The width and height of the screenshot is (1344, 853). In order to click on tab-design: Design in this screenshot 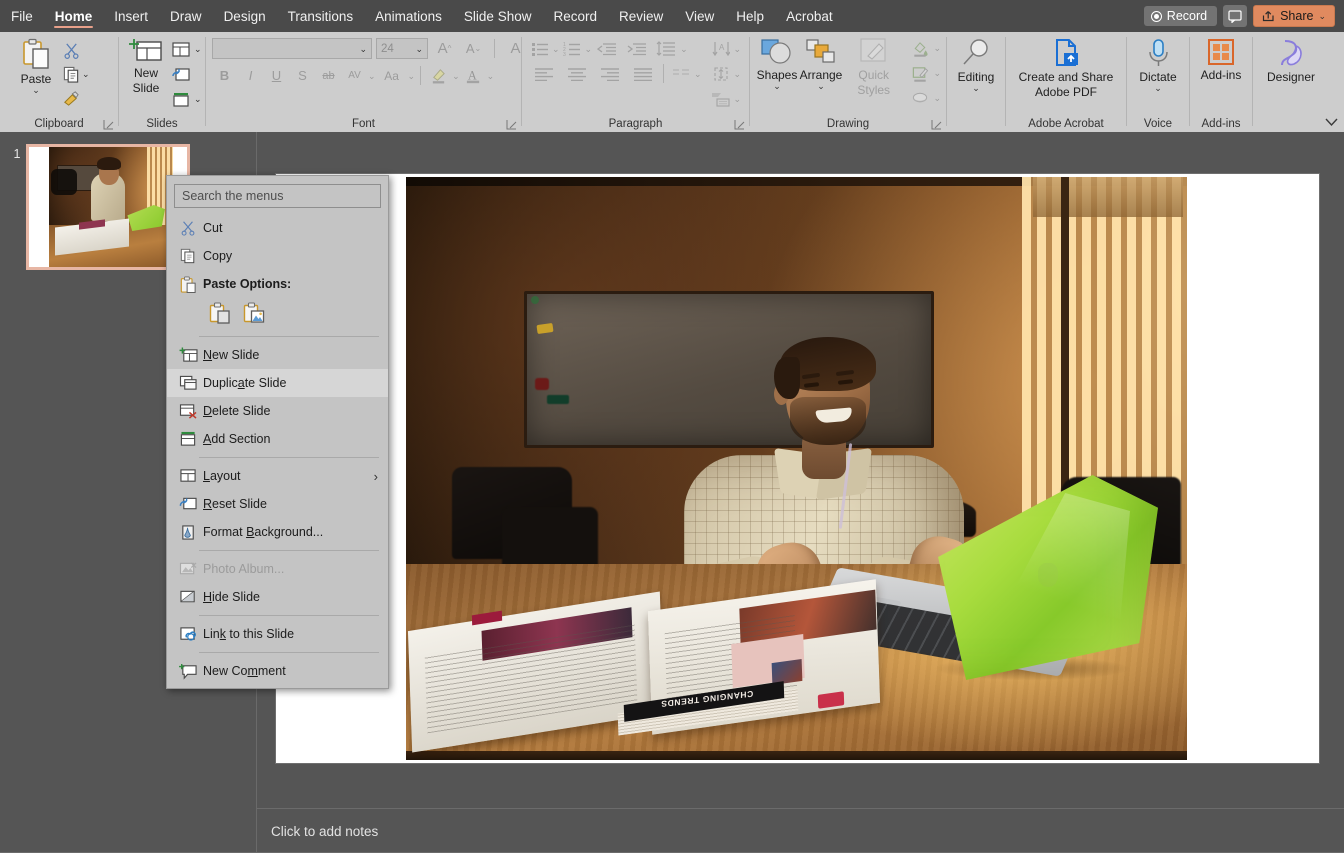, I will do `click(245, 16)`.